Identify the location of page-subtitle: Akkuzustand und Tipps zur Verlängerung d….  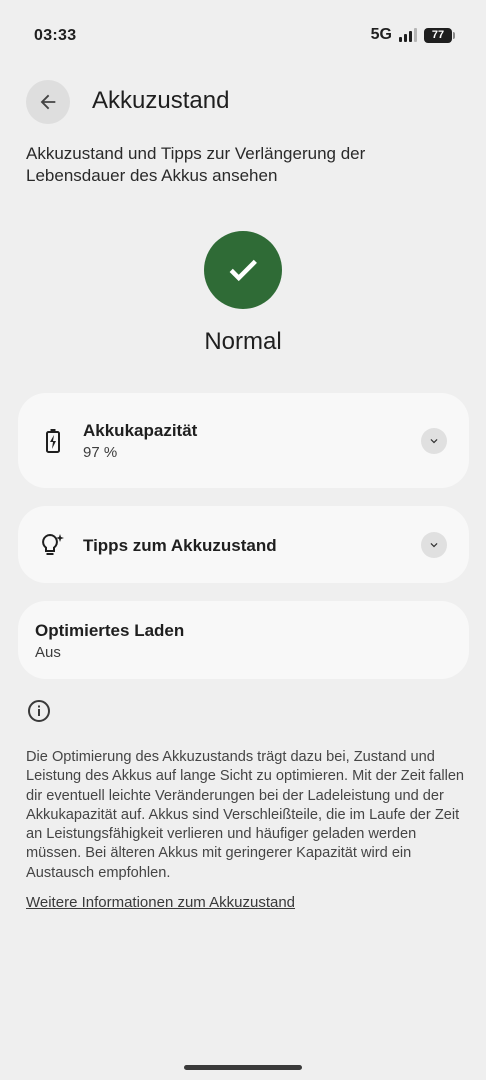
(196, 164).